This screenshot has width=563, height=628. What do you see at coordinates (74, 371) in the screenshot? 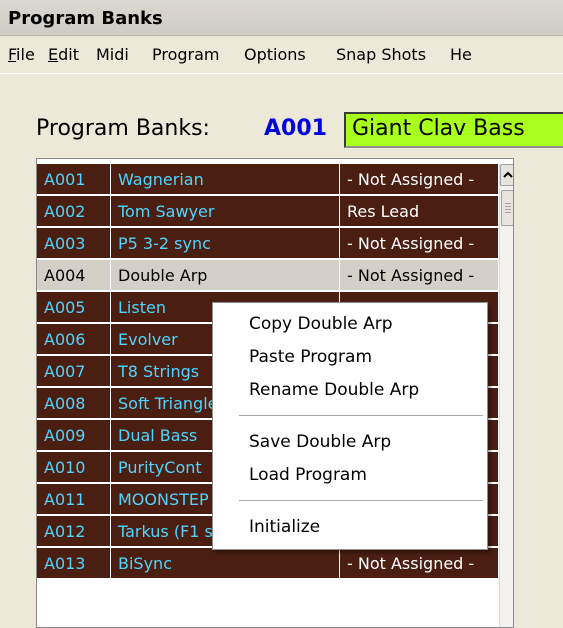
I see `program-code-cell: A007` at bounding box center [74, 371].